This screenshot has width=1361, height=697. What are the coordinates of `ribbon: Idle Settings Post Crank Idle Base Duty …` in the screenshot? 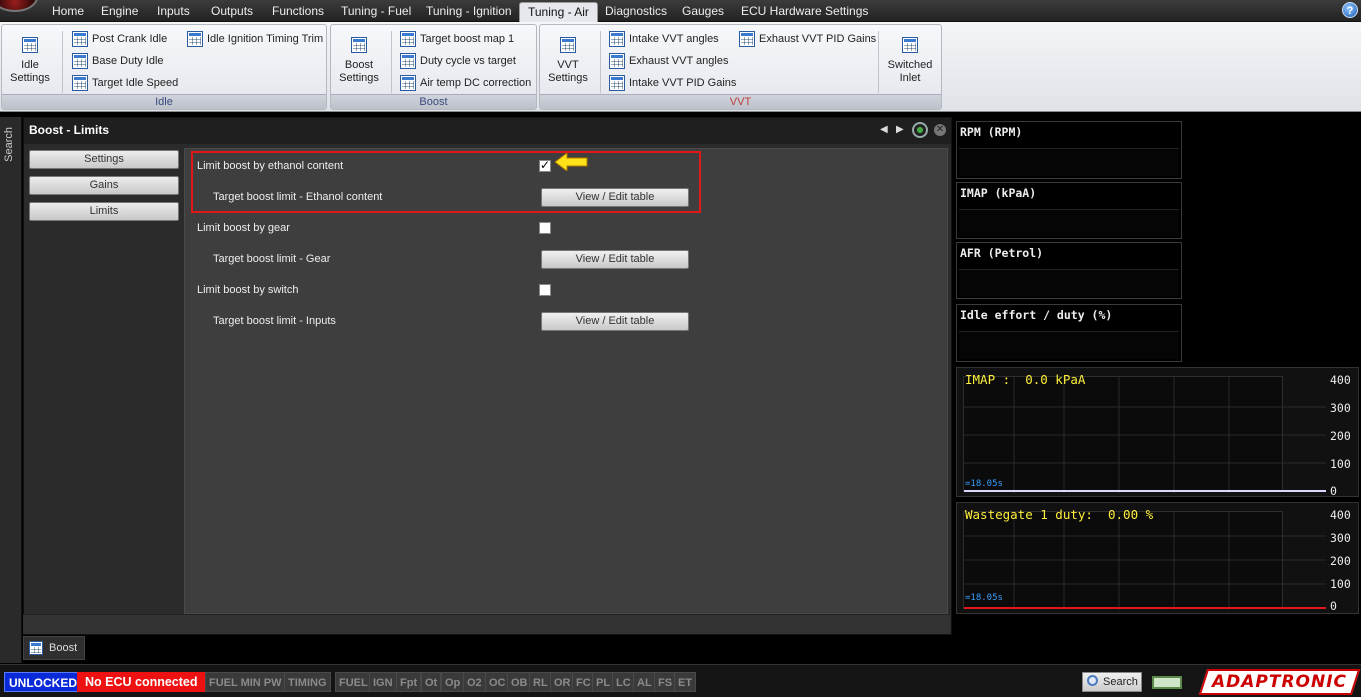 It's located at (680, 67).